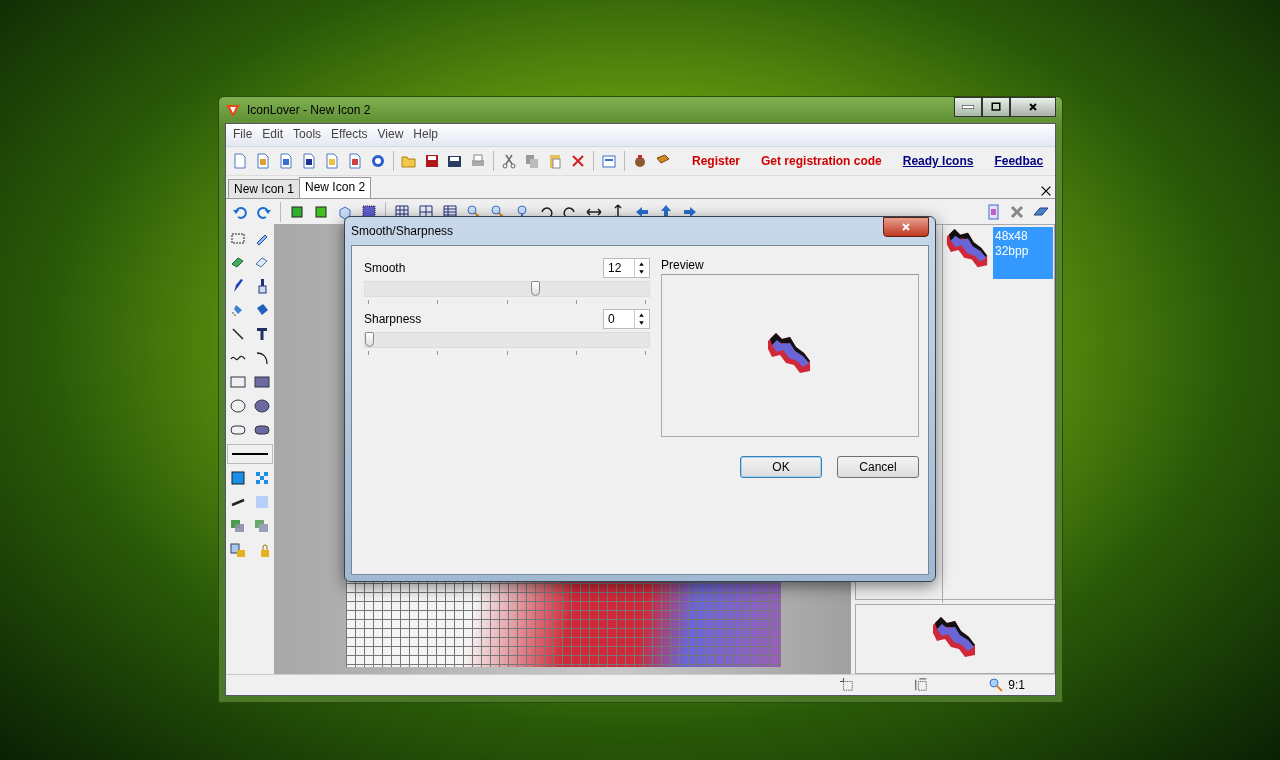  What do you see at coordinates (238, 334) in the screenshot?
I see `line-icon` at bounding box center [238, 334].